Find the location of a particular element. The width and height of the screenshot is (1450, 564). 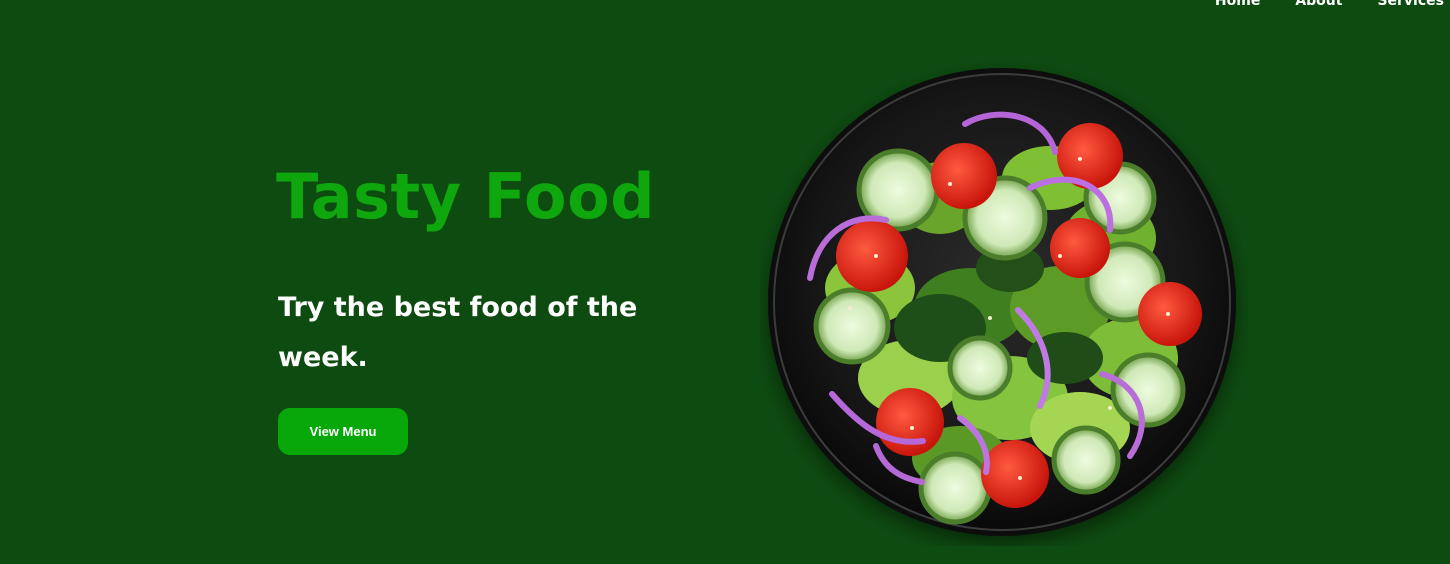

top-navigation: Home About Services is located at coordinates (1329, 5).